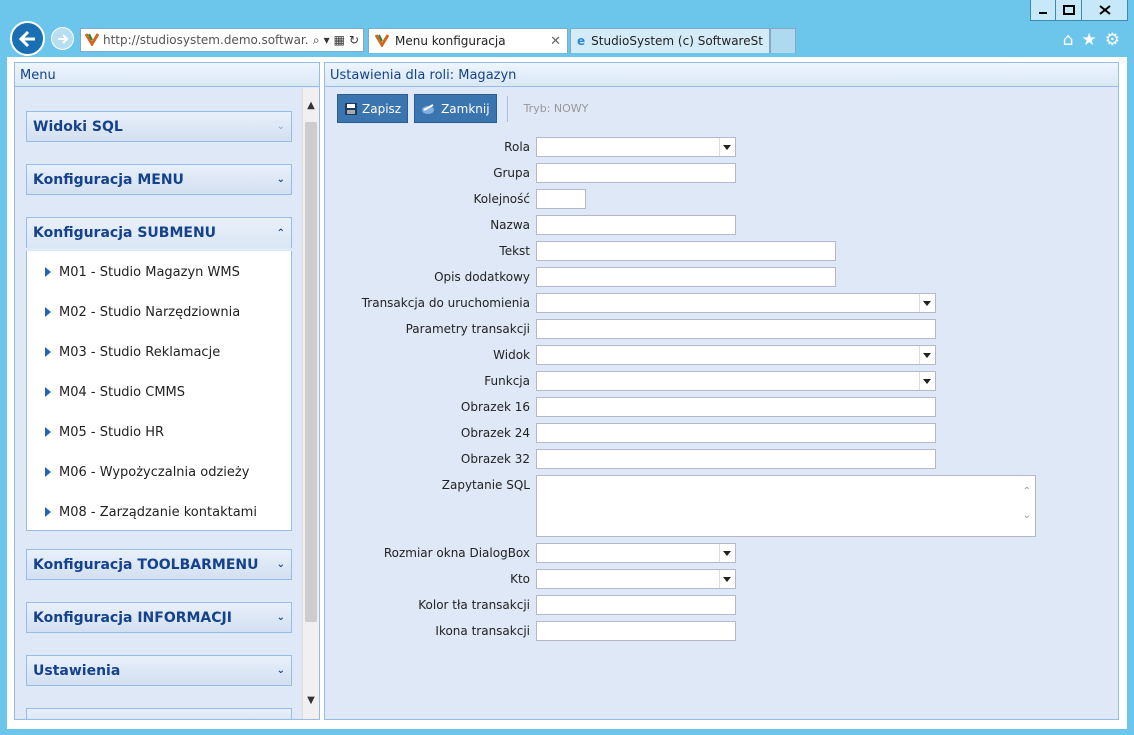 The image size is (1134, 735). What do you see at coordinates (428, 108) in the screenshot?
I see `exit-icon` at bounding box center [428, 108].